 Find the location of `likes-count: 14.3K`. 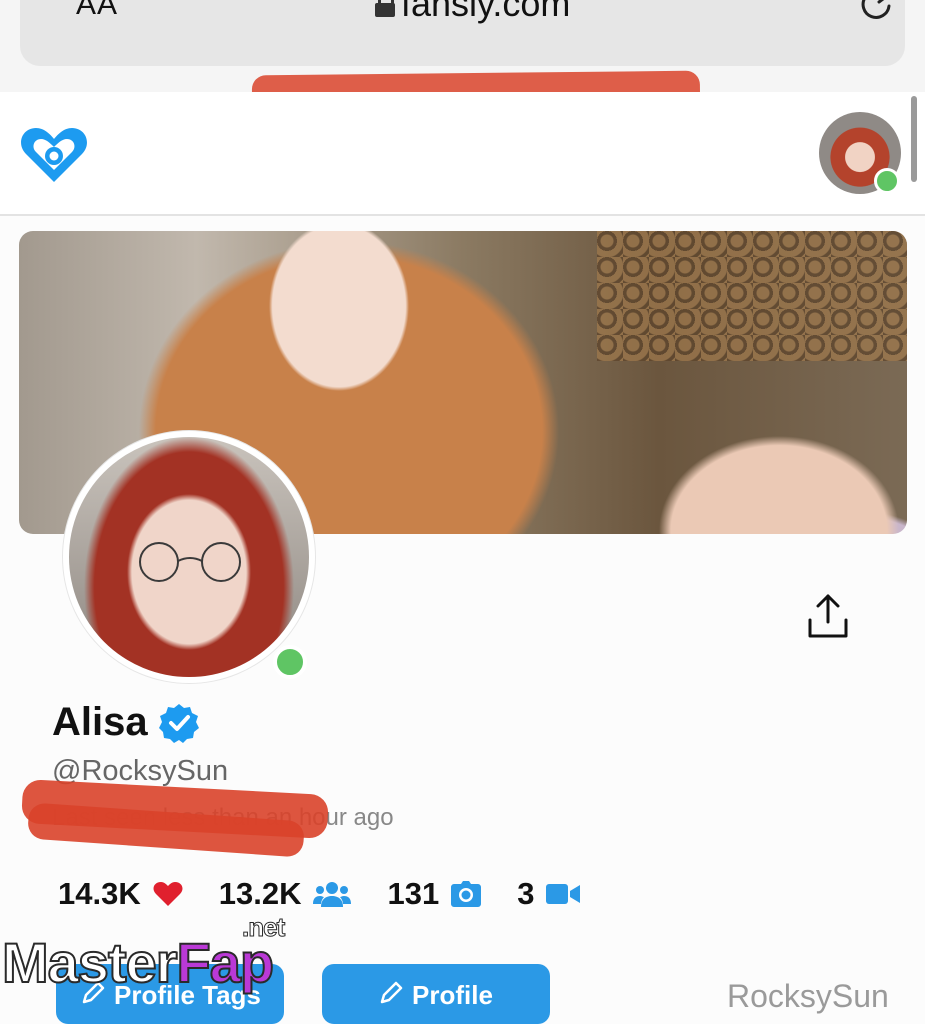

likes-count: 14.3K is located at coordinates (99, 893).